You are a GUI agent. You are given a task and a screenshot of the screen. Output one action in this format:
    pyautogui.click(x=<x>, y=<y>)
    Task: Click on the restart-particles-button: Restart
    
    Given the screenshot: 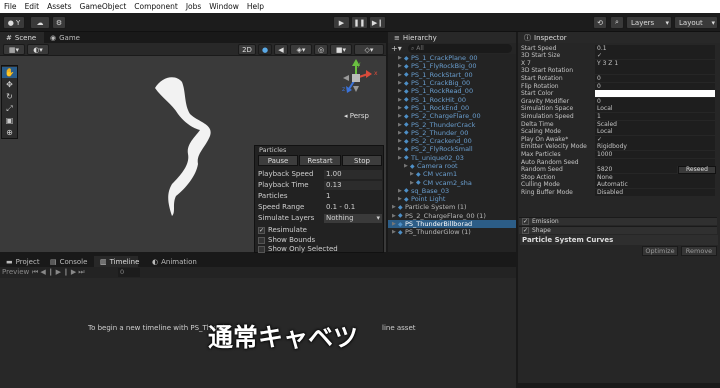 What is the action you would take?
    pyautogui.click(x=320, y=160)
    